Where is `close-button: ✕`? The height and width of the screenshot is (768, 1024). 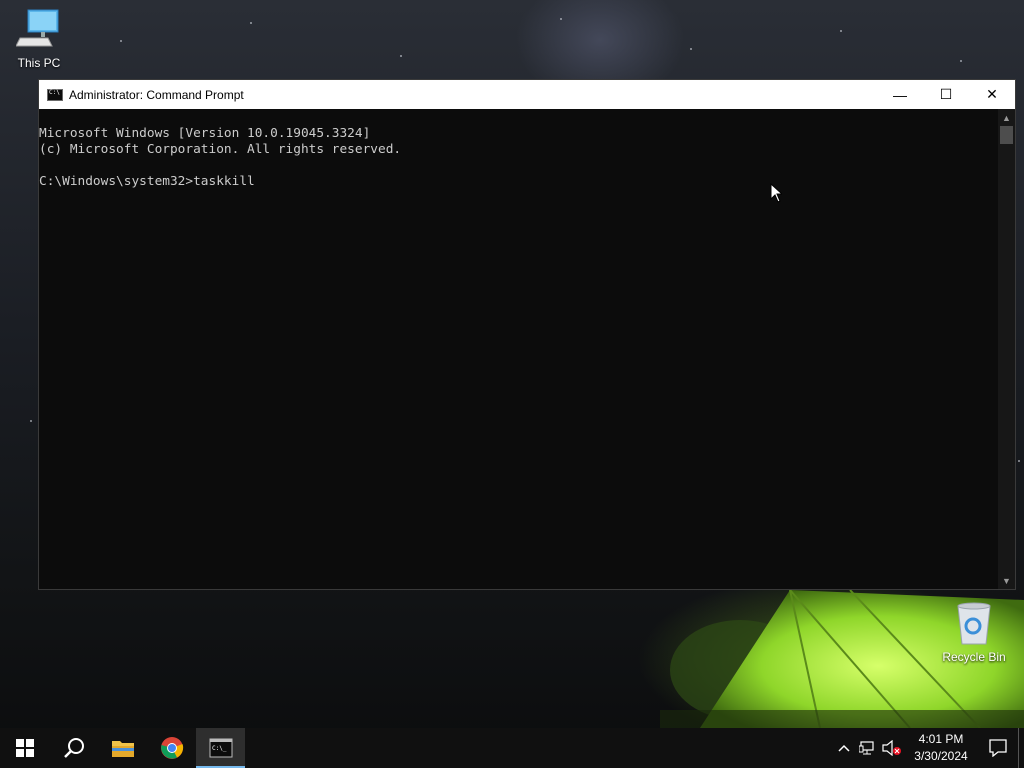 close-button: ✕ is located at coordinates (992, 94).